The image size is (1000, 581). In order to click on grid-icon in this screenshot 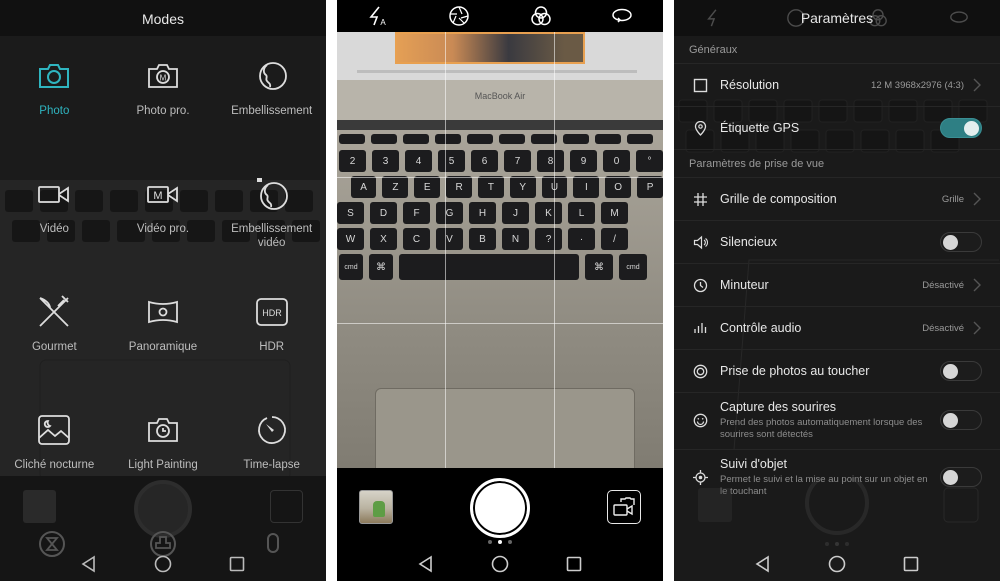, I will do `click(700, 199)`.